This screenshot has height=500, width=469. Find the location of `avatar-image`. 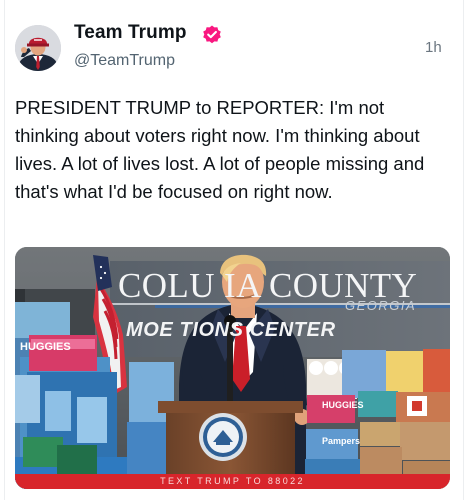

avatar-image is located at coordinates (38, 48).